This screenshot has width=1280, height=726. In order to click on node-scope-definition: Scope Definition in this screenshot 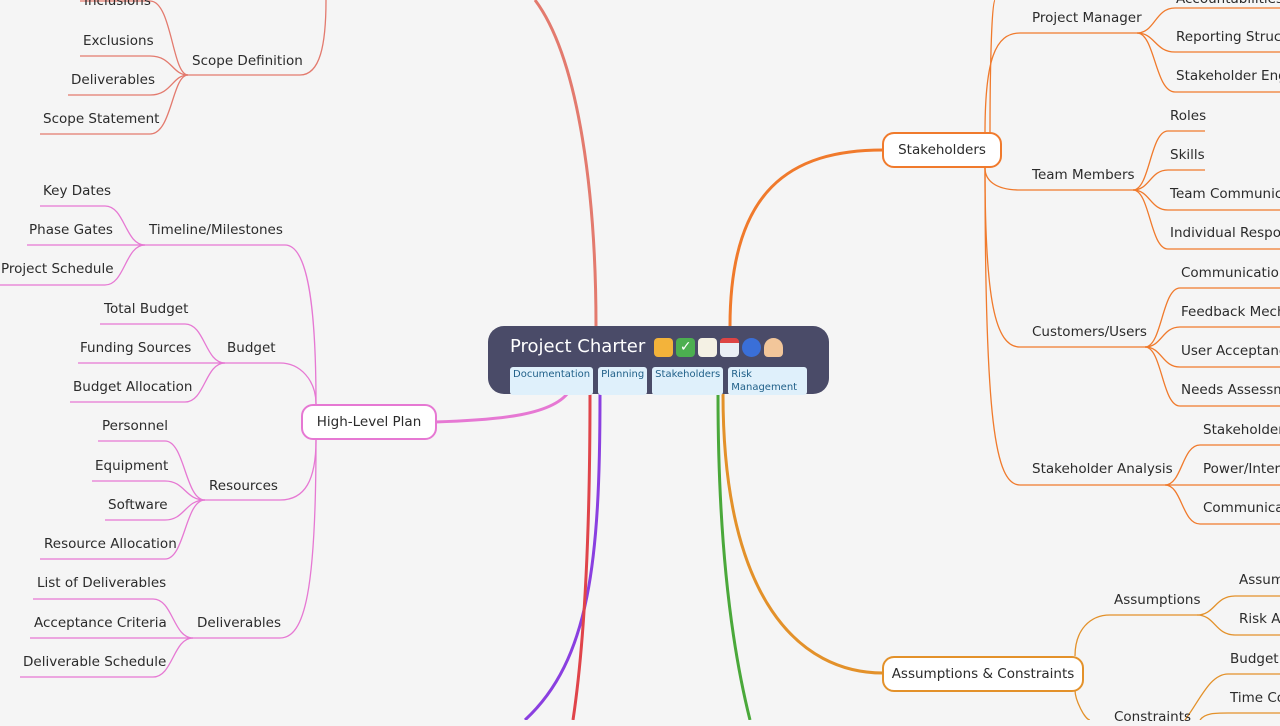, I will do `click(247, 61)`.